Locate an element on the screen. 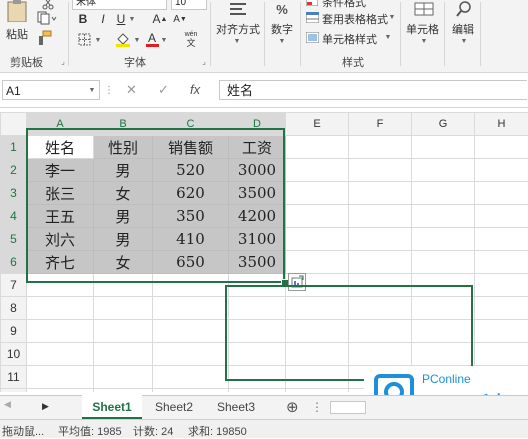 The height and width of the screenshot is (439, 528). row-header: 5 is located at coordinates (14, 239).